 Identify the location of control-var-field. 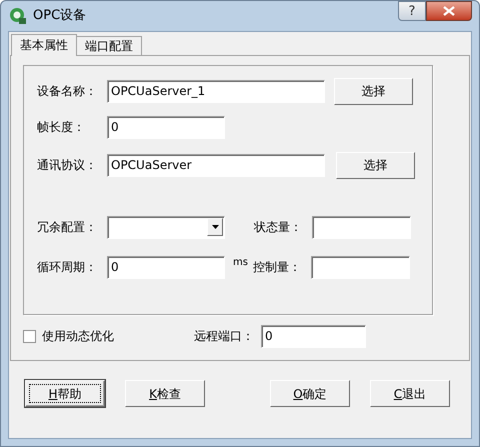
(360, 267).